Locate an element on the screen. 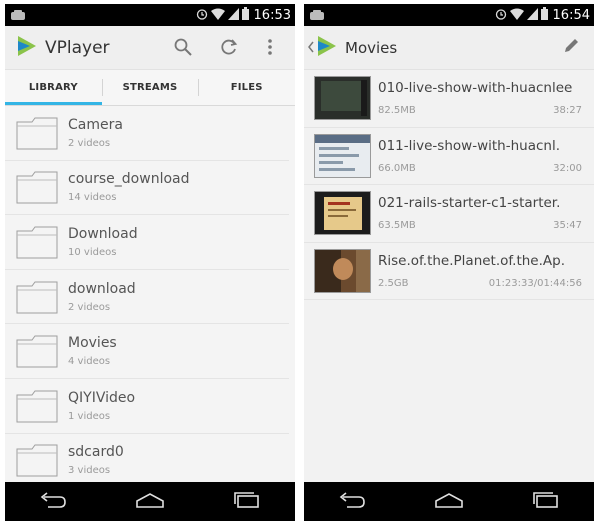 Image resolution: width=600 pixels, height=527 pixels. folder-count: 4 videos is located at coordinates (89, 362).